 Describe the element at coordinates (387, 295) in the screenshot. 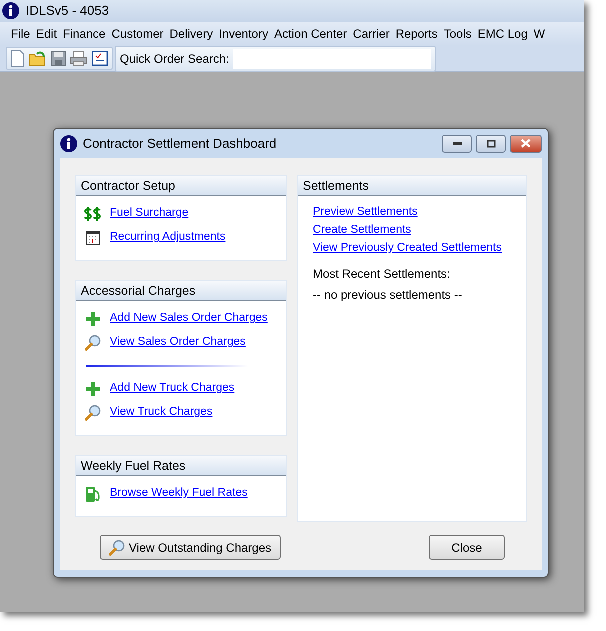

I see `empty-message: -- no previous settlements --` at that location.